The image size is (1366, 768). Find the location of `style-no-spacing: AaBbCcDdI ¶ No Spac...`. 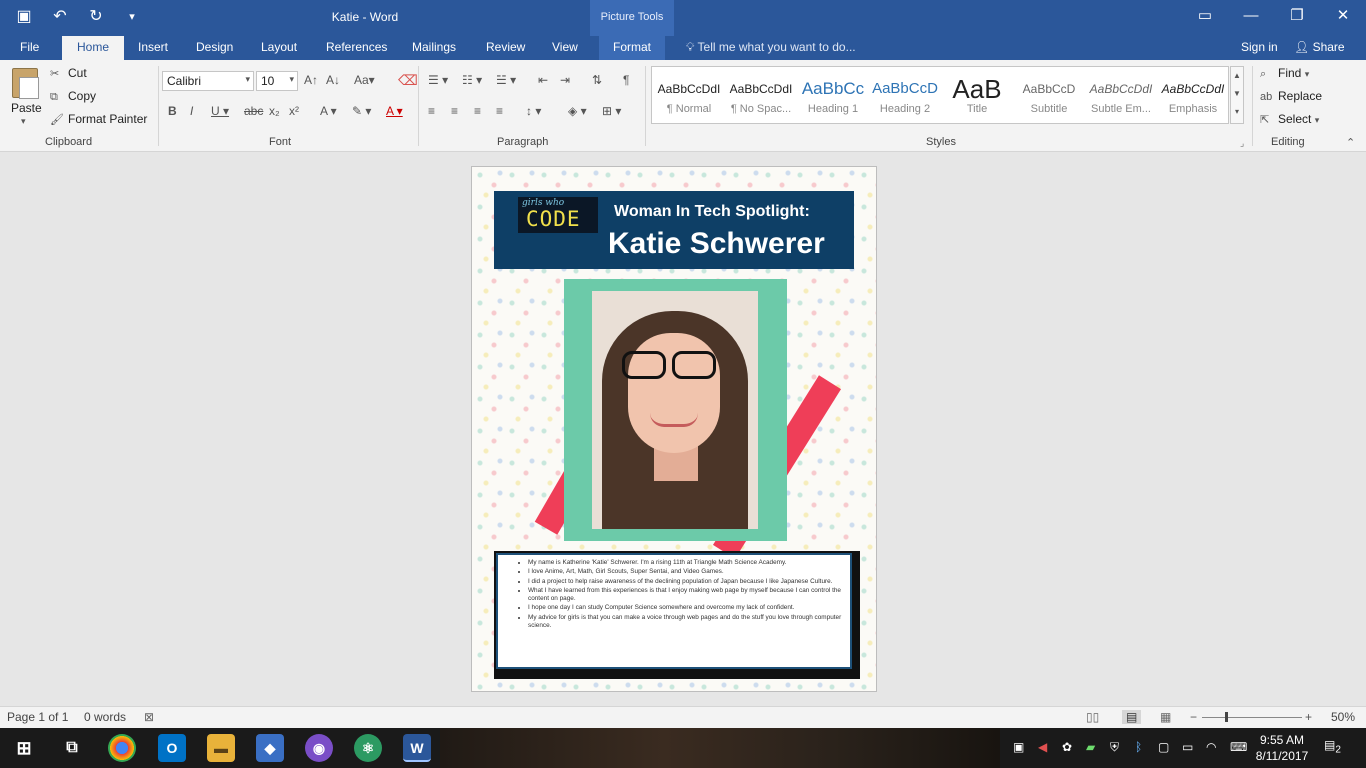

style-no-spacing: AaBbCcDdI ¶ No Spac... is located at coordinates (761, 95).